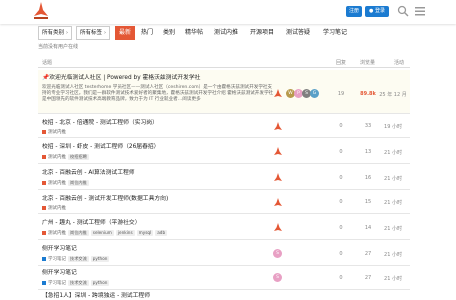 Image resolution: width=456 pixels, height=300 pixels. I want to click on topic-title: 校招 - 北京 - 倍通院 - 测试工程师（实习岗）, so click(100, 123).